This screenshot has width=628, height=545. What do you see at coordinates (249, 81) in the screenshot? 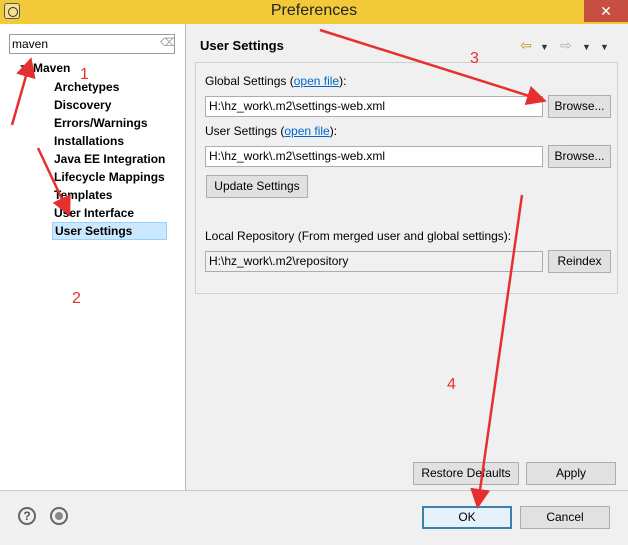
I see `global-settings-label-text: Global Settings (` at bounding box center [249, 81].